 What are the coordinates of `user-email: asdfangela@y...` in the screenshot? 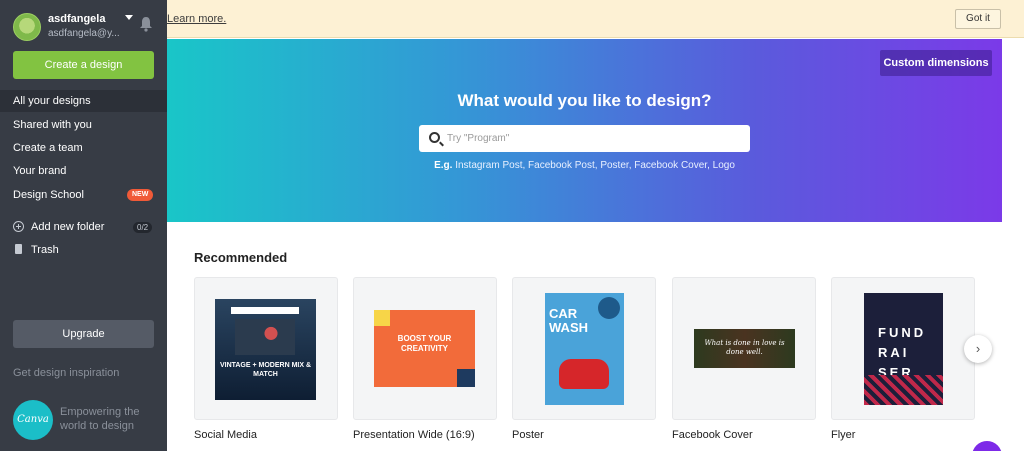 It's located at (84, 33).